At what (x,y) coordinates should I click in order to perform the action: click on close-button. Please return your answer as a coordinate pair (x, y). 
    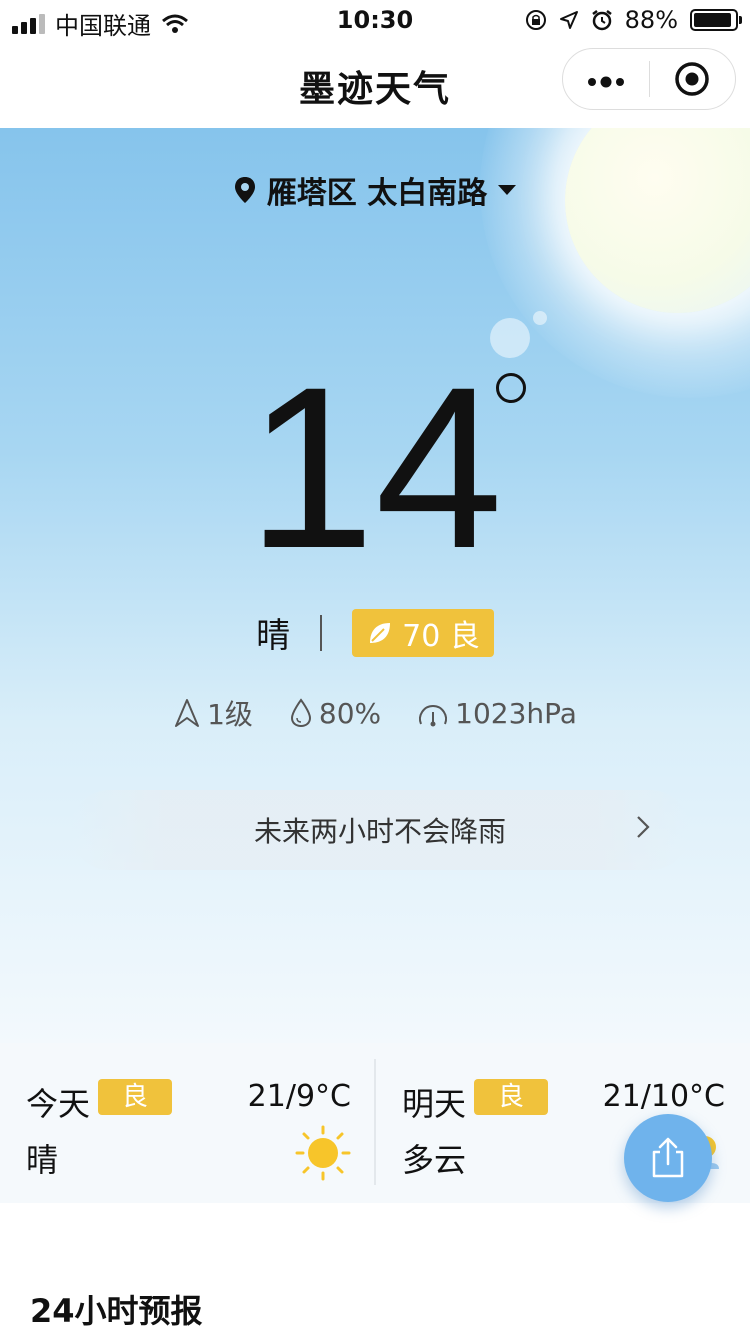
    Looking at the image, I should click on (693, 79).